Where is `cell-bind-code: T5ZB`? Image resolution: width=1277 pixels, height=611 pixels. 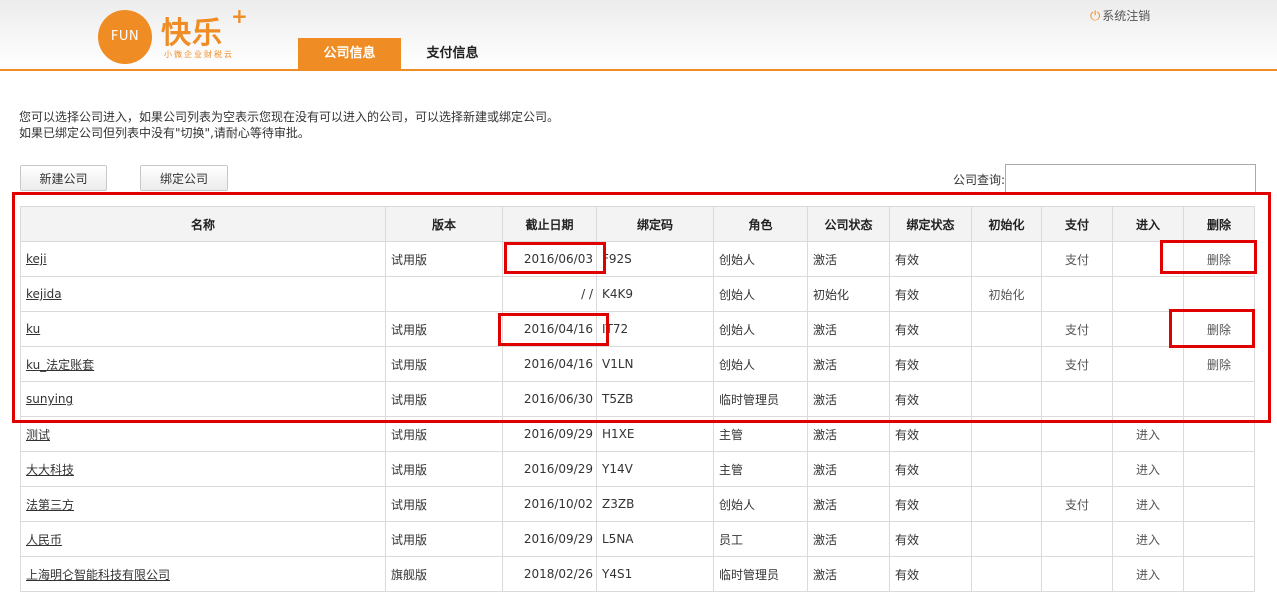
cell-bind-code: T5ZB is located at coordinates (655, 399).